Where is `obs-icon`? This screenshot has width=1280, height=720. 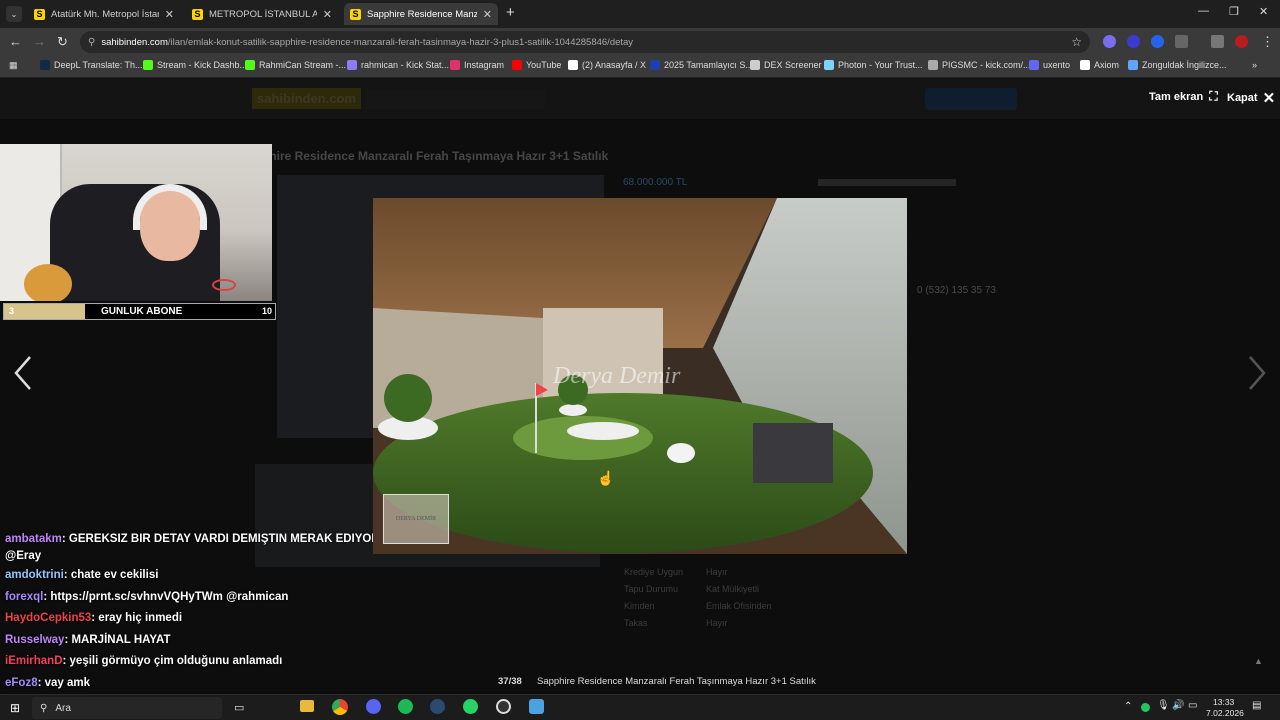
obs-icon is located at coordinates (503, 706).